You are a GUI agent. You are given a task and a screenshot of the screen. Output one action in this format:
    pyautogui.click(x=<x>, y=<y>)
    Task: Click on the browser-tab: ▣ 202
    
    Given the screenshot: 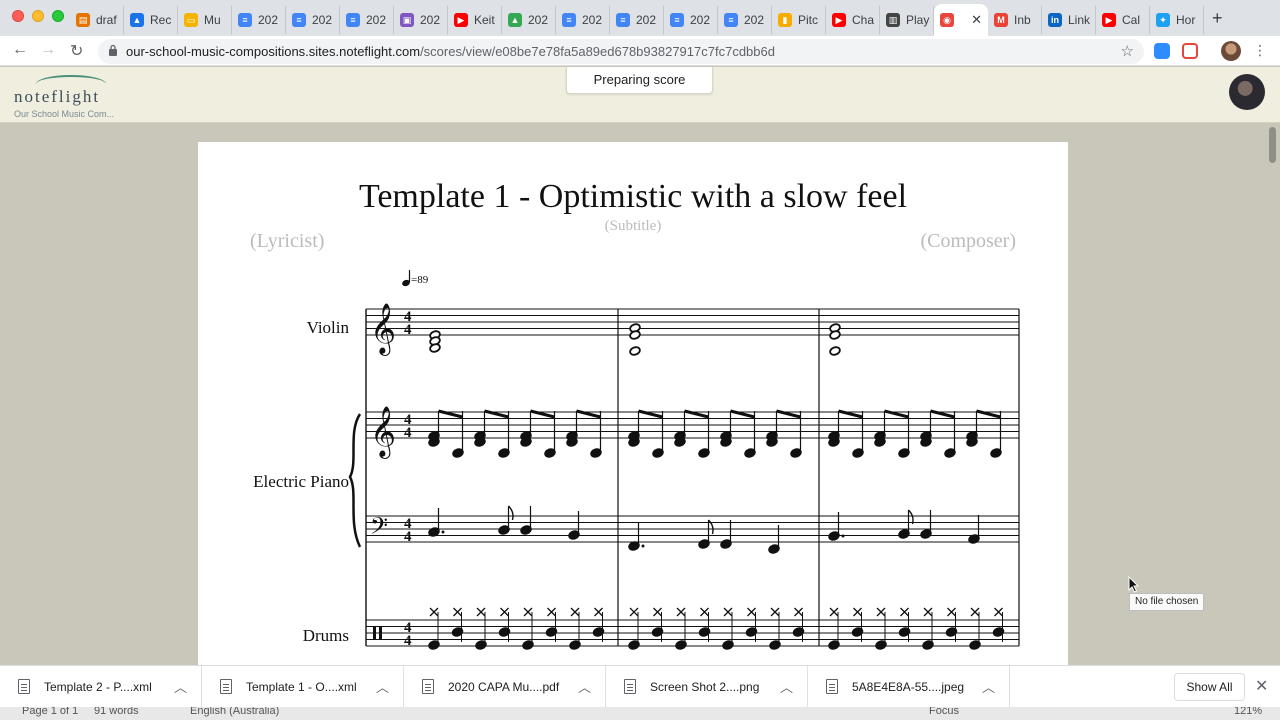 What is the action you would take?
    pyautogui.click(x=421, y=20)
    